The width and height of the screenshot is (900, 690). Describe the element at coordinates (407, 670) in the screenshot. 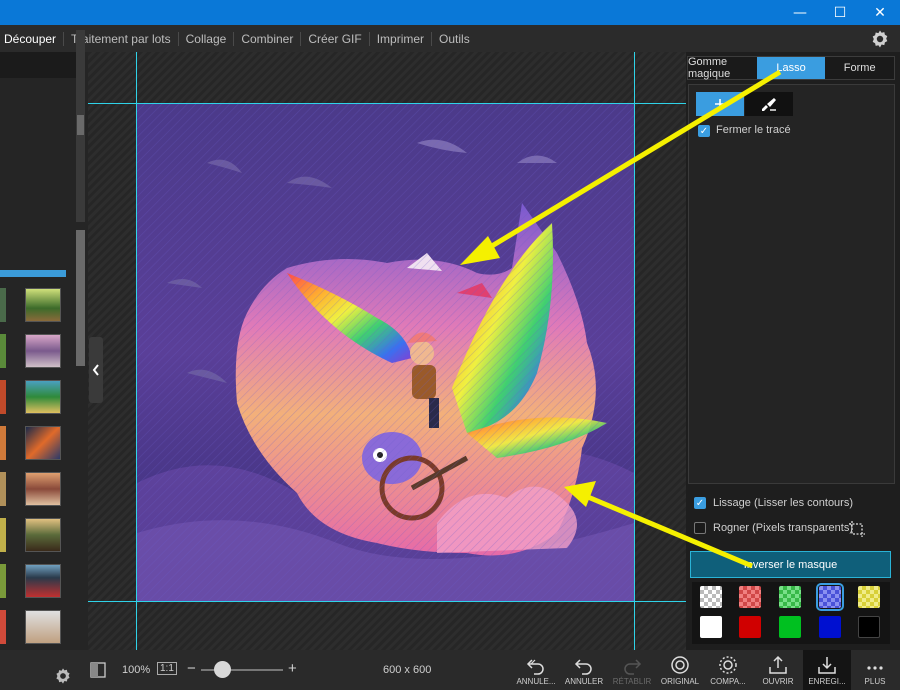

I see `image-dimensions: 600 x 600` at that location.